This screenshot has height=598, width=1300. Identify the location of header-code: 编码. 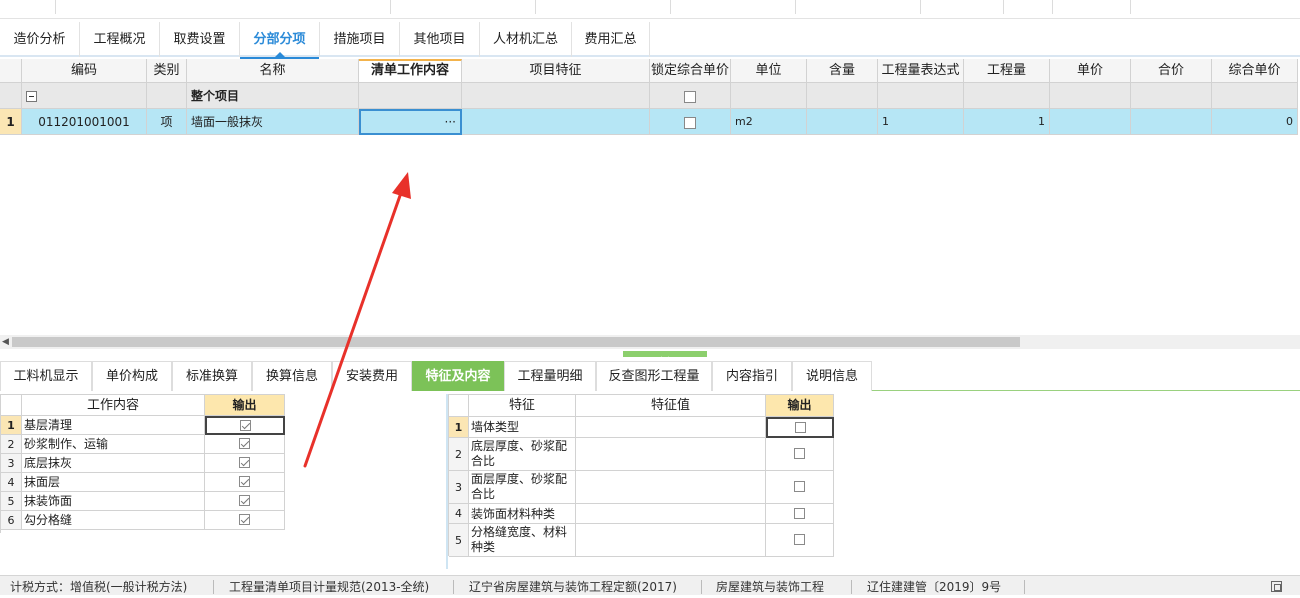
(84, 71).